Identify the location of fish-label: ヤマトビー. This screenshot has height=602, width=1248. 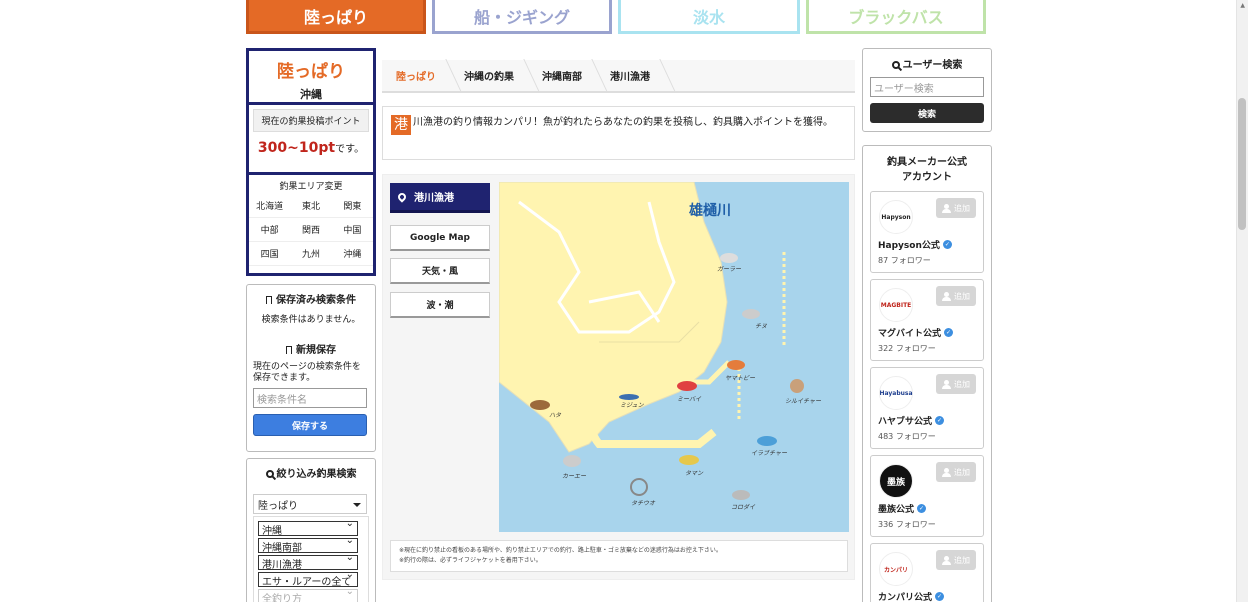
(740, 377).